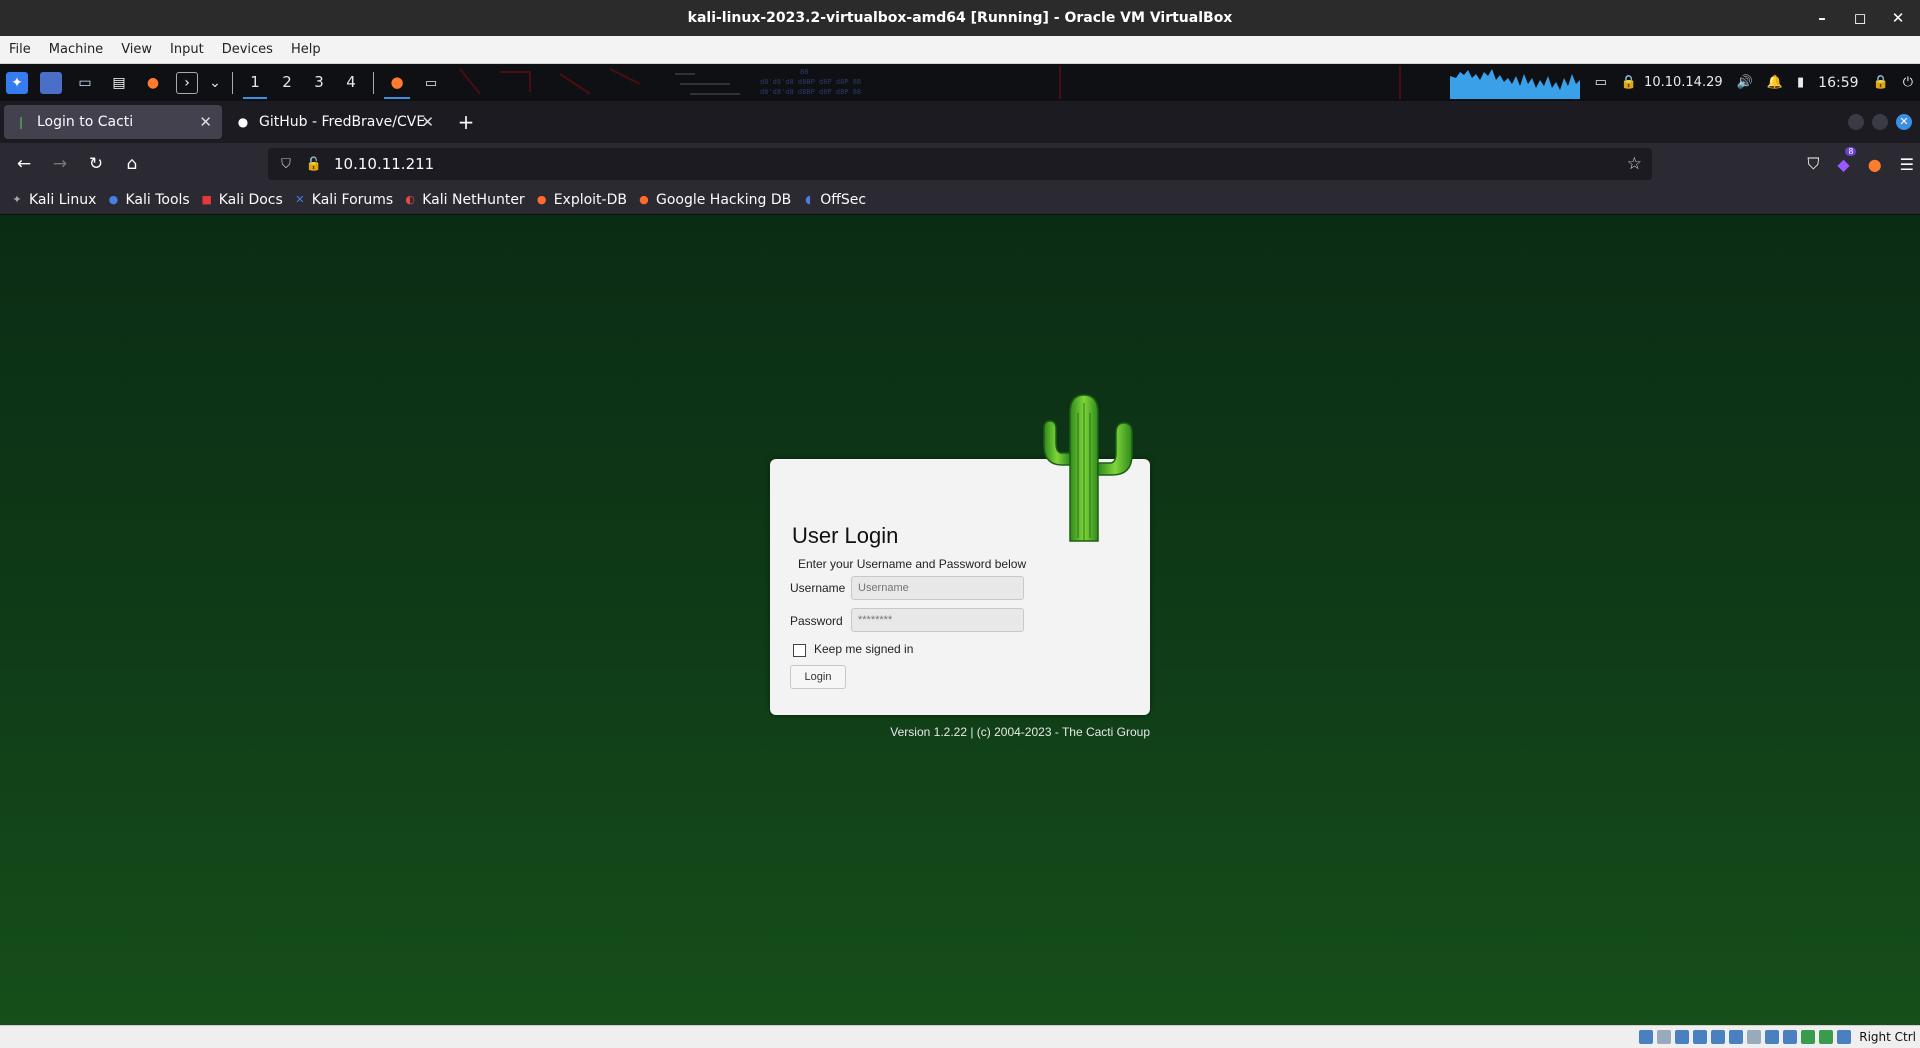 The width and height of the screenshot is (1920, 1048). I want to click on not-secure-lock-icon: 🔓, so click(314, 164).